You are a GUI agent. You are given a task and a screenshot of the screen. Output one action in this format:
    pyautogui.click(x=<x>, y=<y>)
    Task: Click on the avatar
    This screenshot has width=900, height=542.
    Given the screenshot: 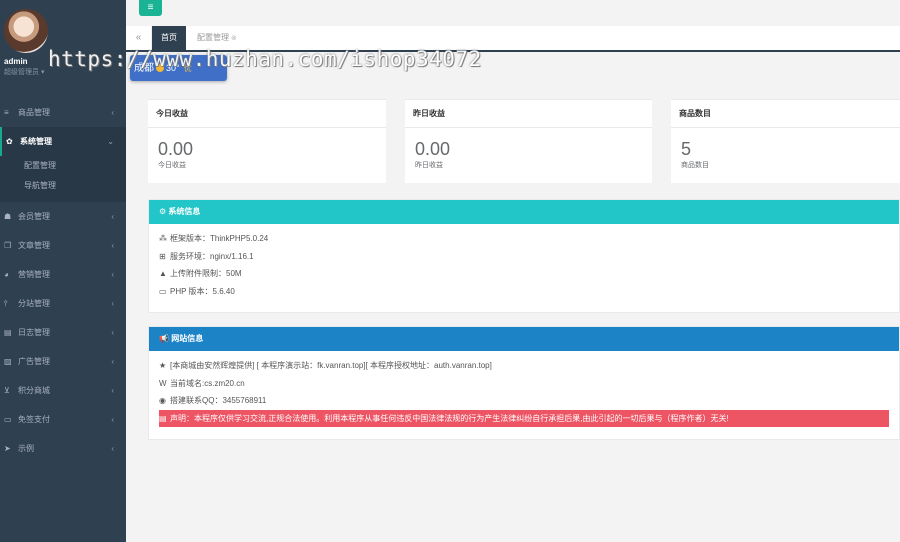 What is the action you would take?
    pyautogui.click(x=26, y=31)
    